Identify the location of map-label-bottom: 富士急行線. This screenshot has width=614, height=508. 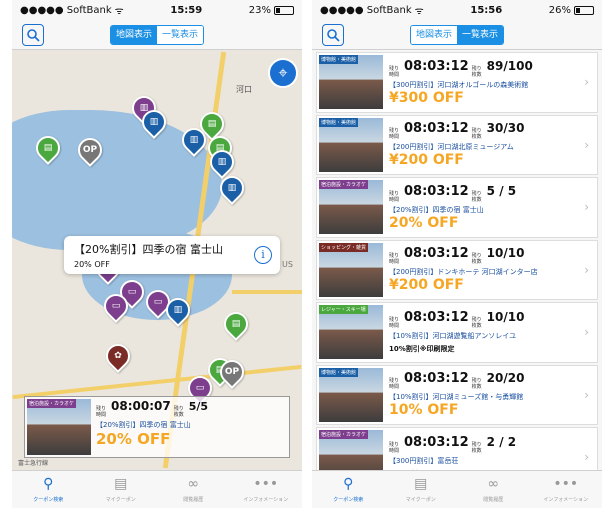
(33, 463).